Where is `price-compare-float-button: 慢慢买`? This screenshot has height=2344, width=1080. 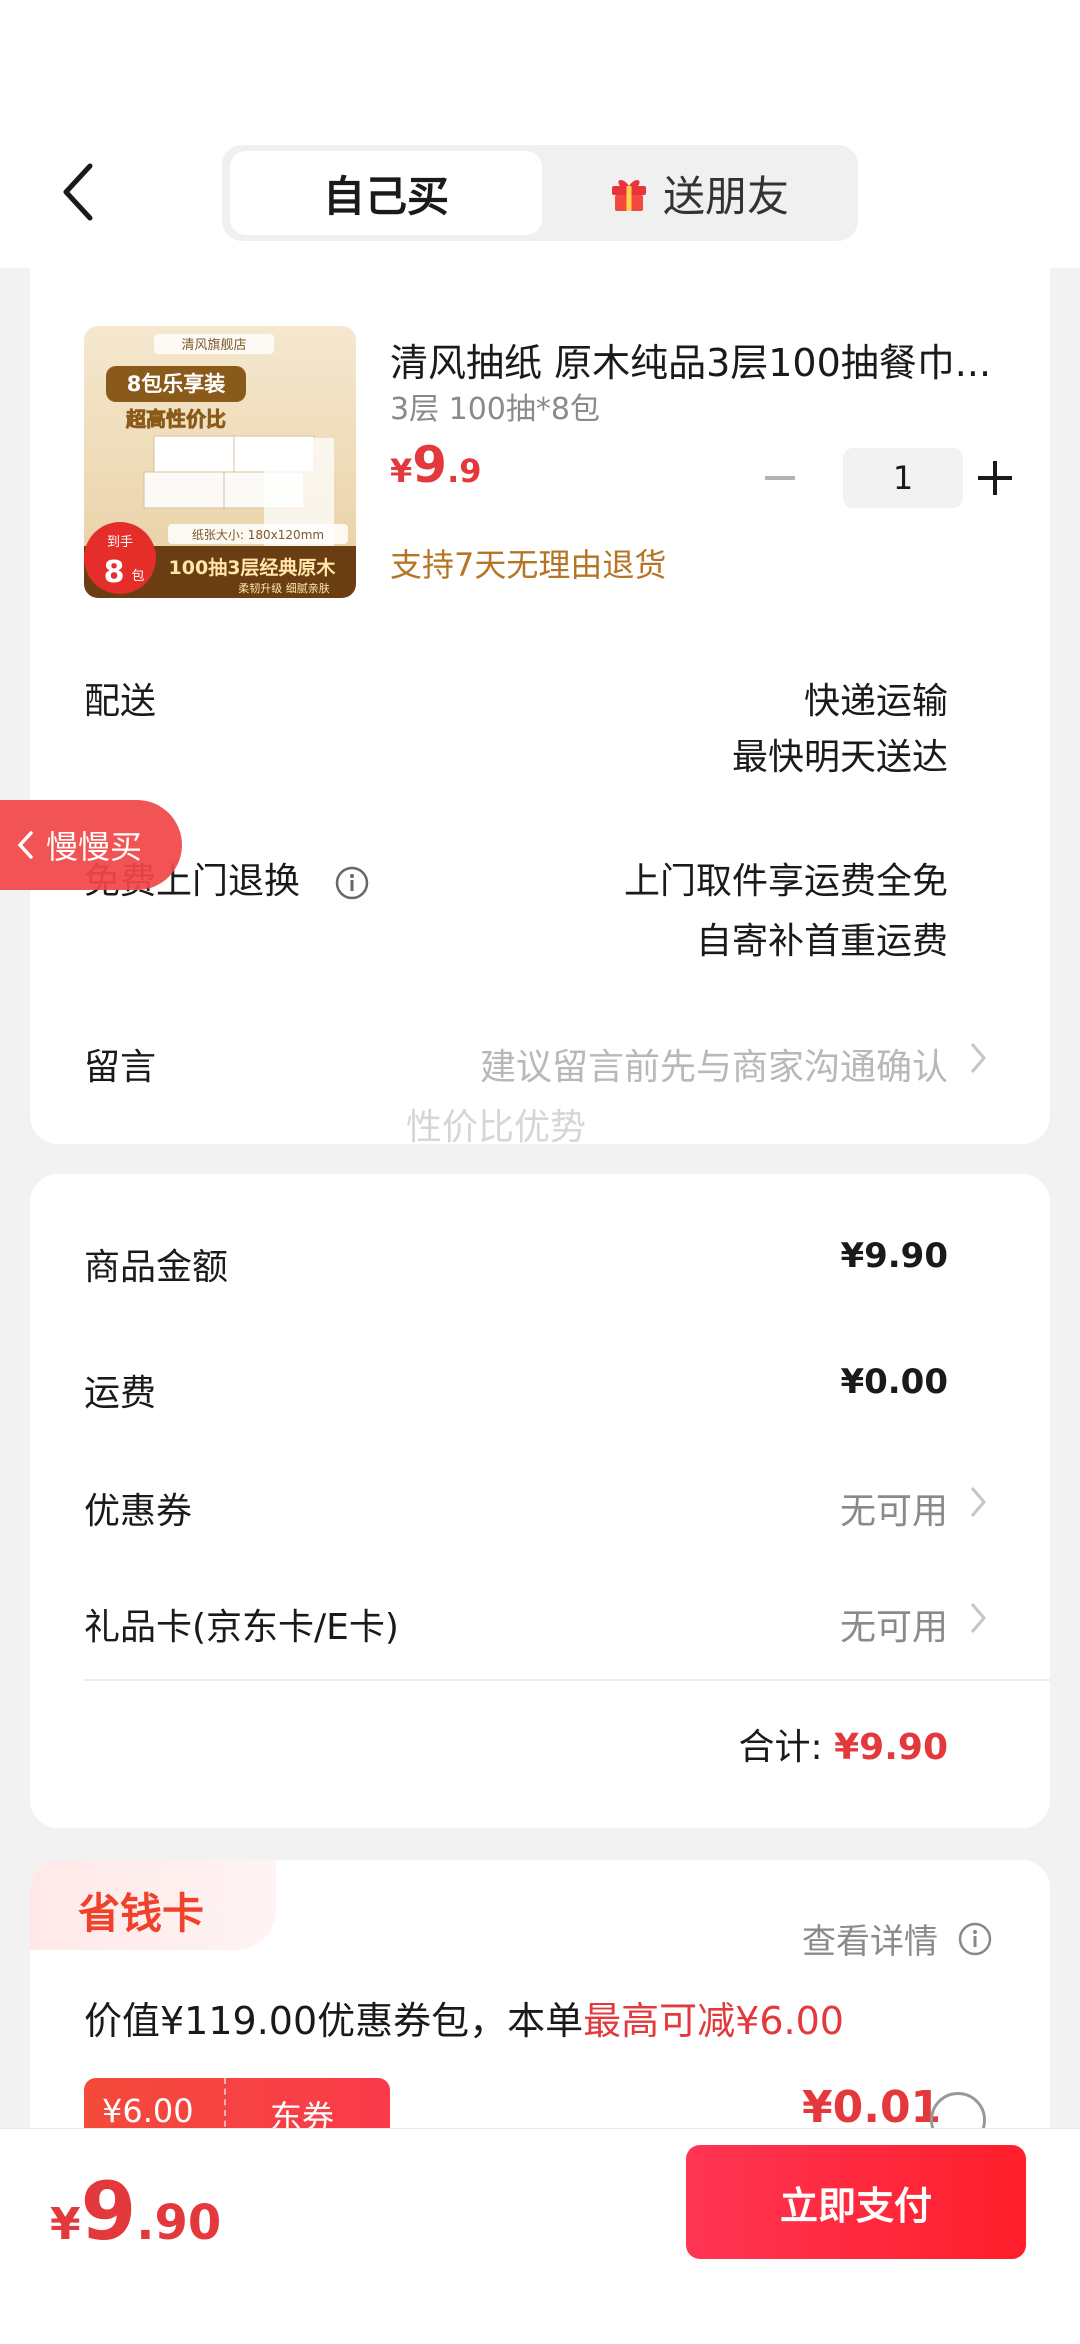 price-compare-float-button: 慢慢买 is located at coordinates (91, 845).